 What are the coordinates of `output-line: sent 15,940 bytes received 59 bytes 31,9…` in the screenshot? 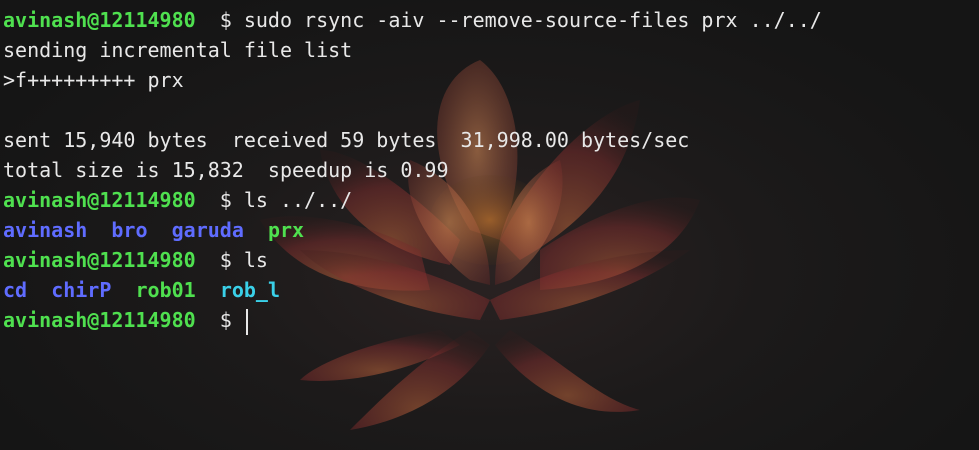 It's located at (346, 140).